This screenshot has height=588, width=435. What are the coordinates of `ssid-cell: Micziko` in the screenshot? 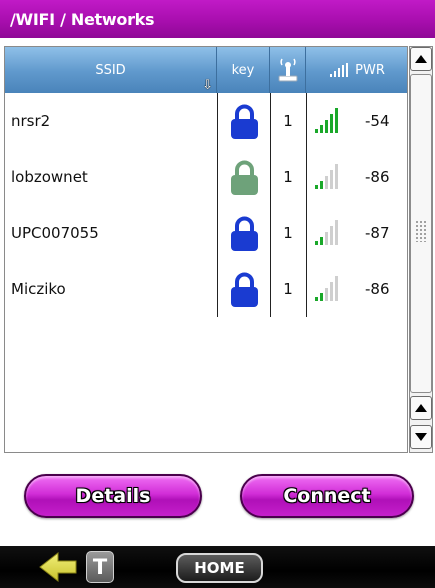 It's located at (38, 289).